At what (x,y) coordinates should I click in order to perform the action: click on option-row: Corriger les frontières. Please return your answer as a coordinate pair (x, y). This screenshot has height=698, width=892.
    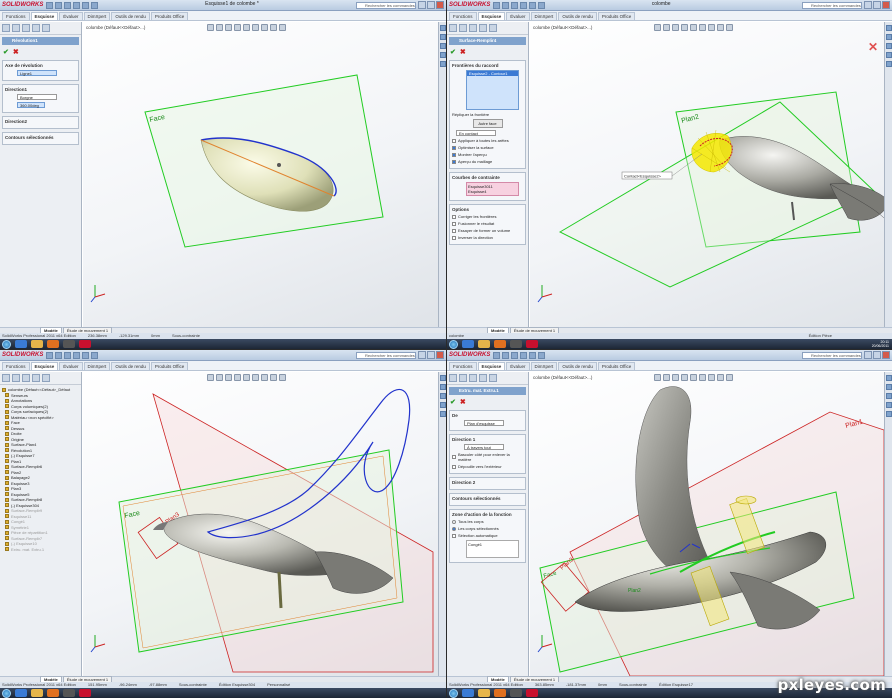
    Looking at the image, I should click on (487, 216).